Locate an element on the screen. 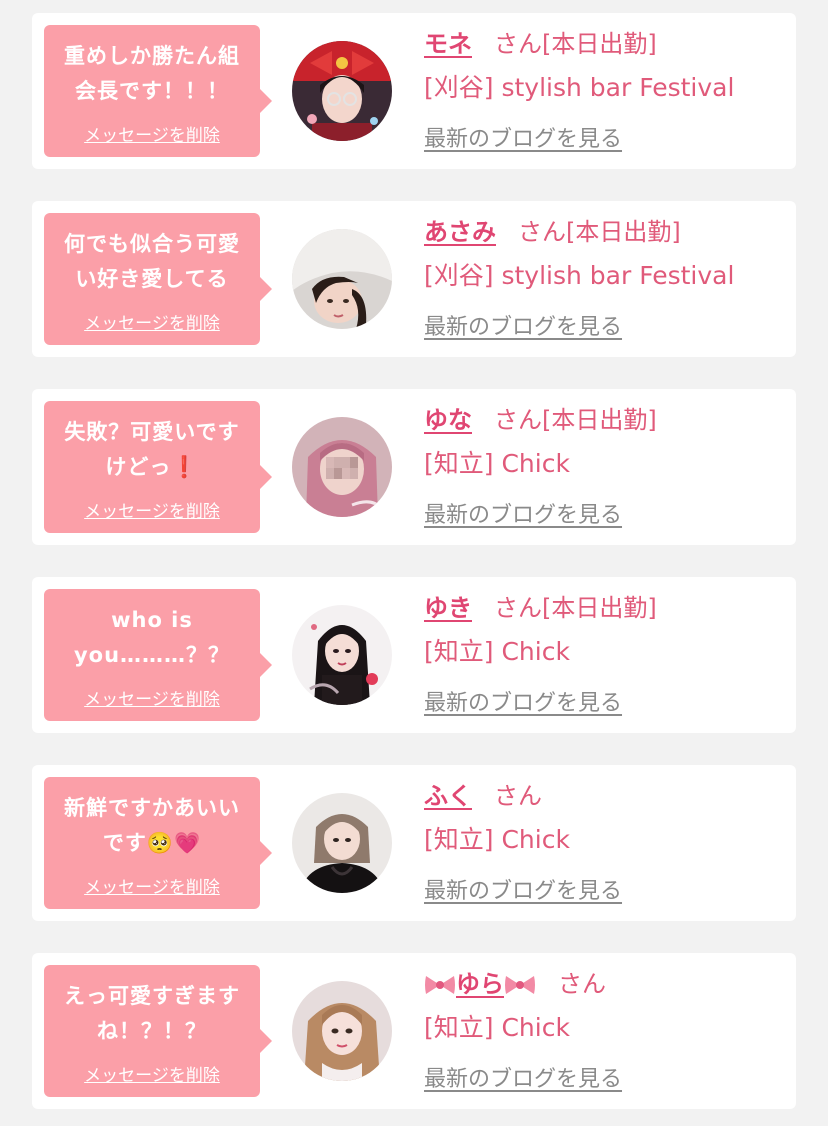  cast-name-line: ゆき さん[本日出勤] is located at coordinates (606, 608).